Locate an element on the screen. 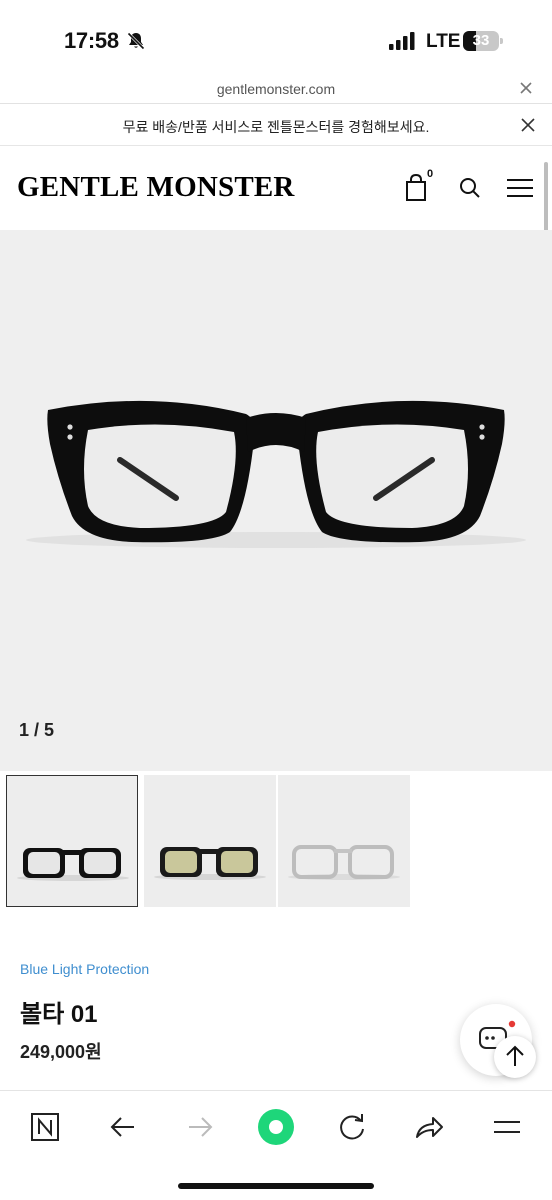 The width and height of the screenshot is (552, 1200). arrow-up-icon is located at coordinates (515, 1055).